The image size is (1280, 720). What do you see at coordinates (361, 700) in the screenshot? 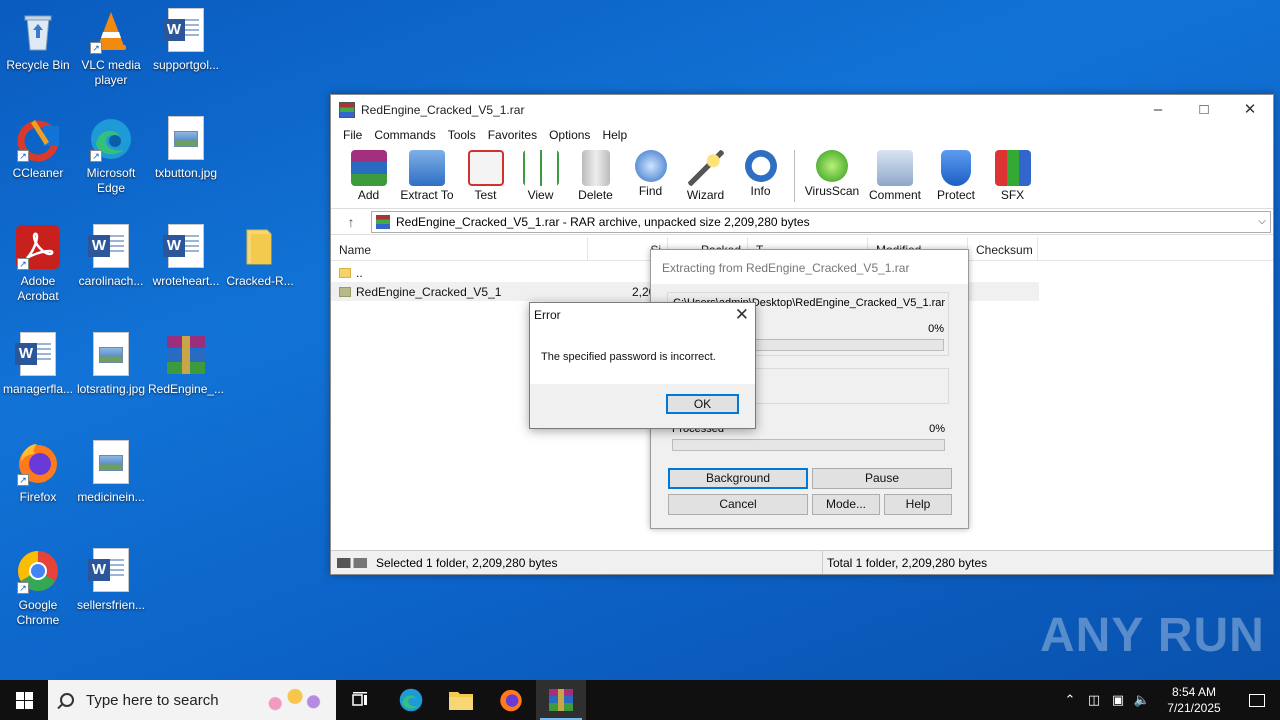
I see `task-view-button` at bounding box center [361, 700].